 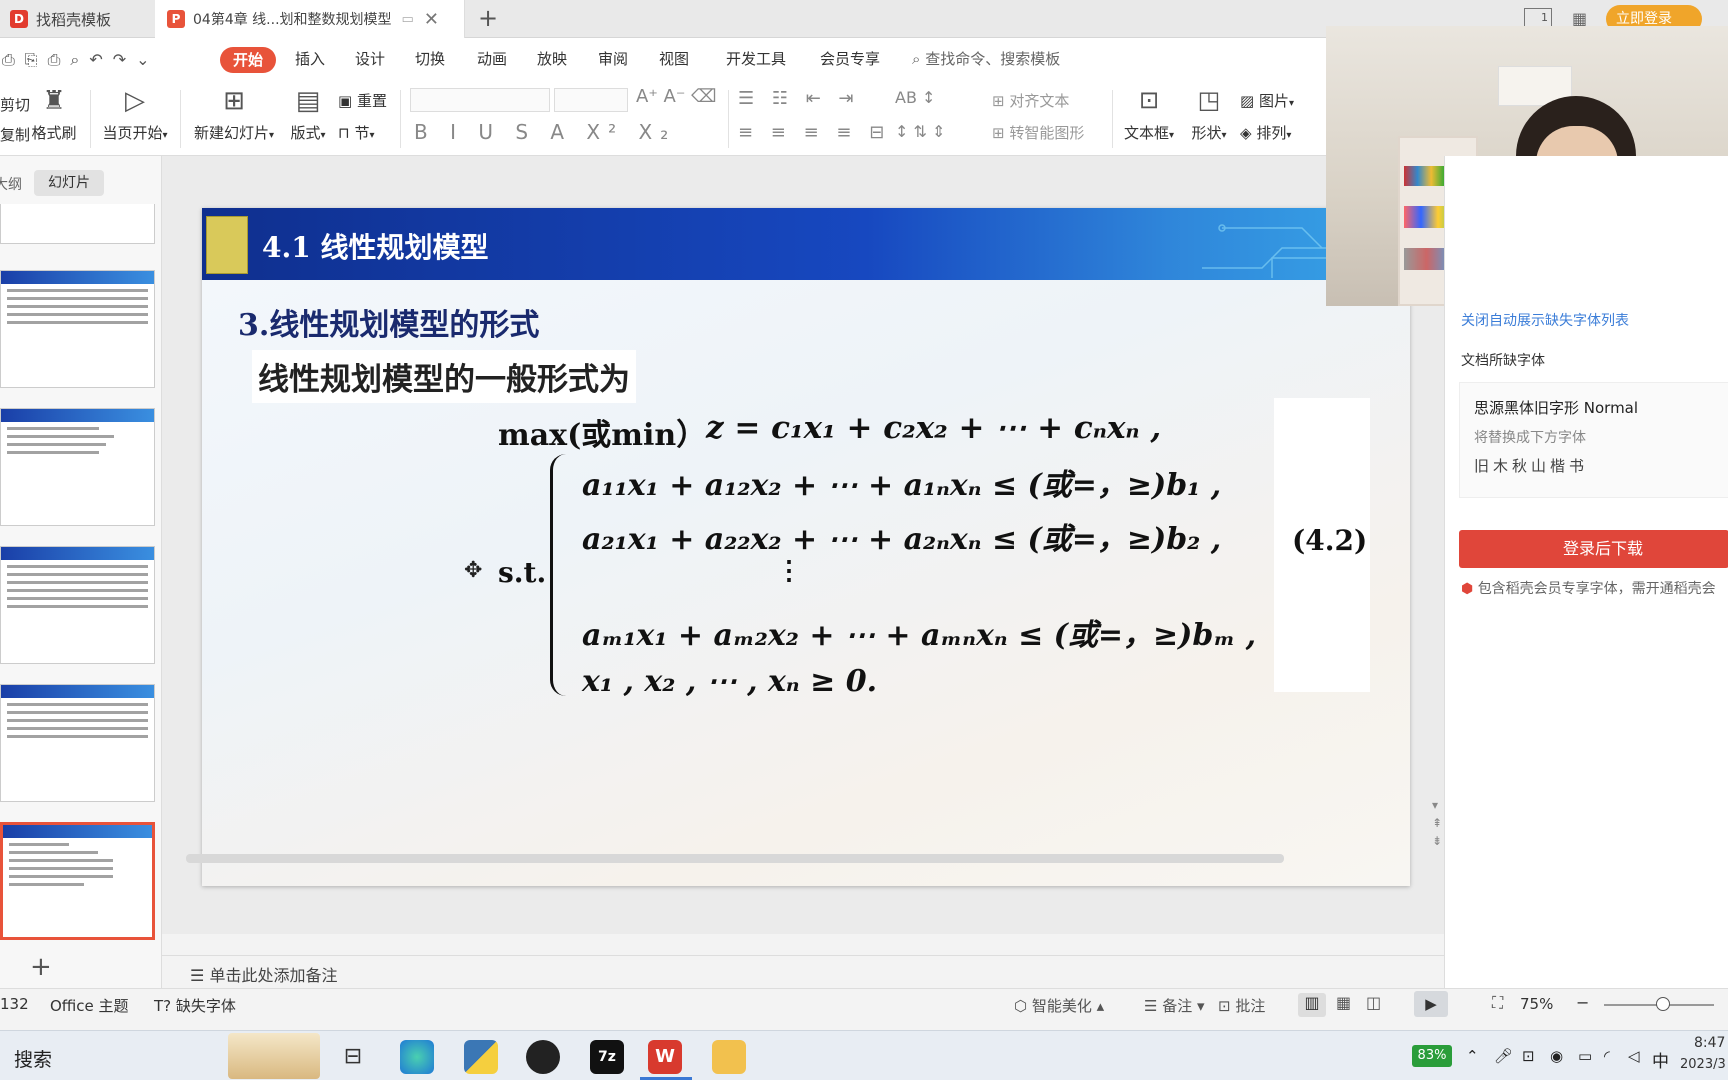 What do you see at coordinates (77, 881) in the screenshot?
I see `slide-thumbnail-selected` at bounding box center [77, 881].